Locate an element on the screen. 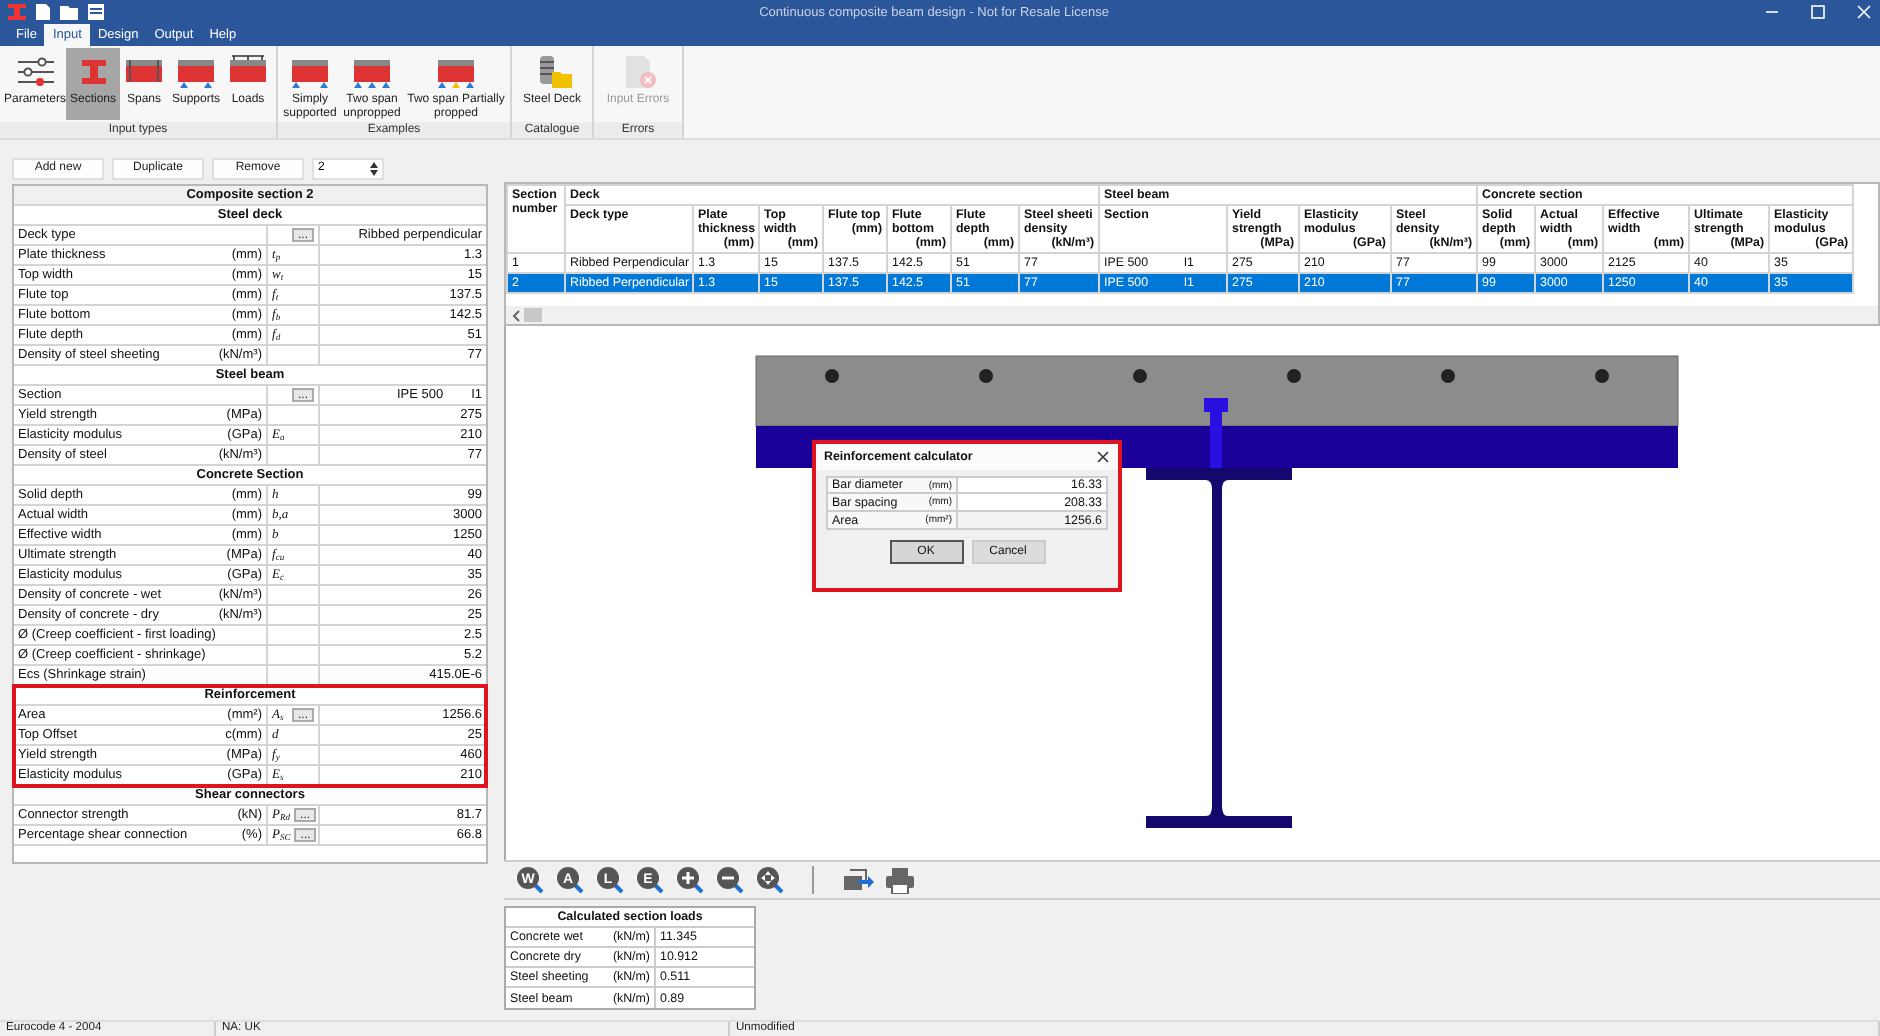  horizontal-scrollbar is located at coordinates (1192, 315).